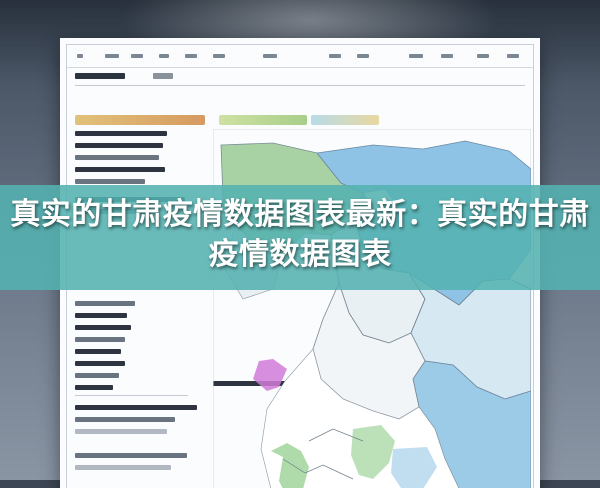 This screenshot has width=600, height=488. I want to click on banner-title: 真实的甘肃疫情数据图表最新：真实的甘肃疫情数据图表, so click(300, 234).